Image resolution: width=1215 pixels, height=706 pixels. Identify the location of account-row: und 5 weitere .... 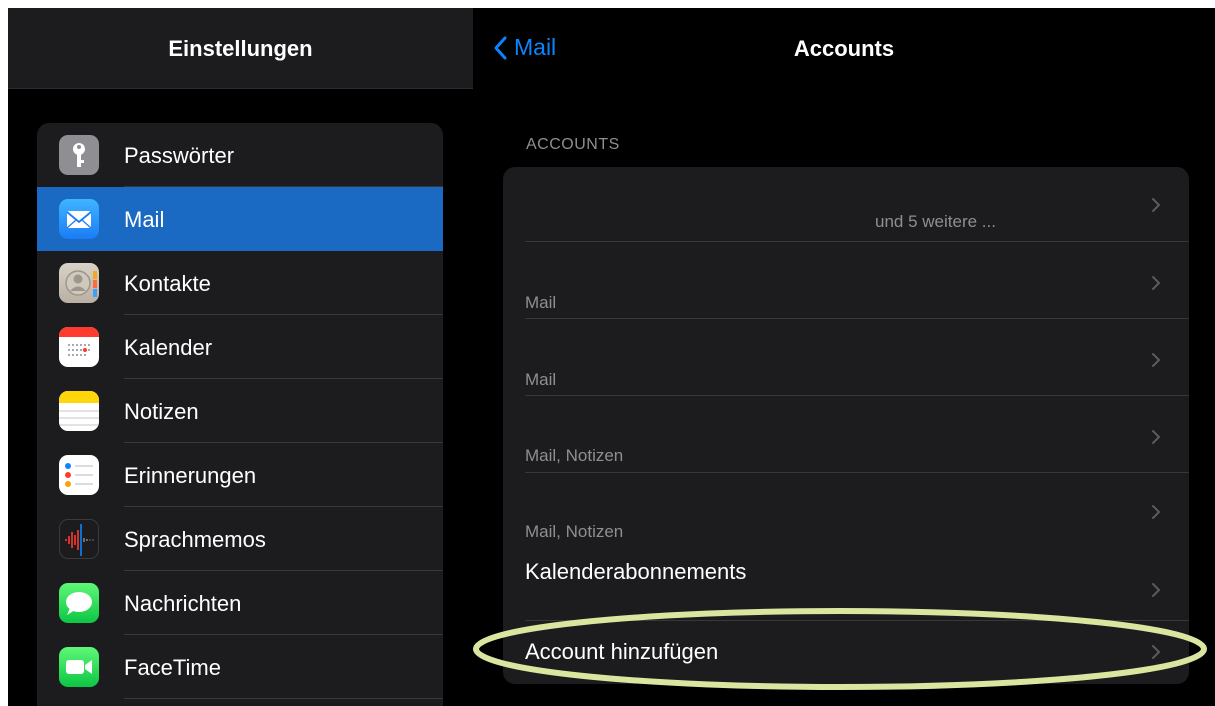
(846, 204).